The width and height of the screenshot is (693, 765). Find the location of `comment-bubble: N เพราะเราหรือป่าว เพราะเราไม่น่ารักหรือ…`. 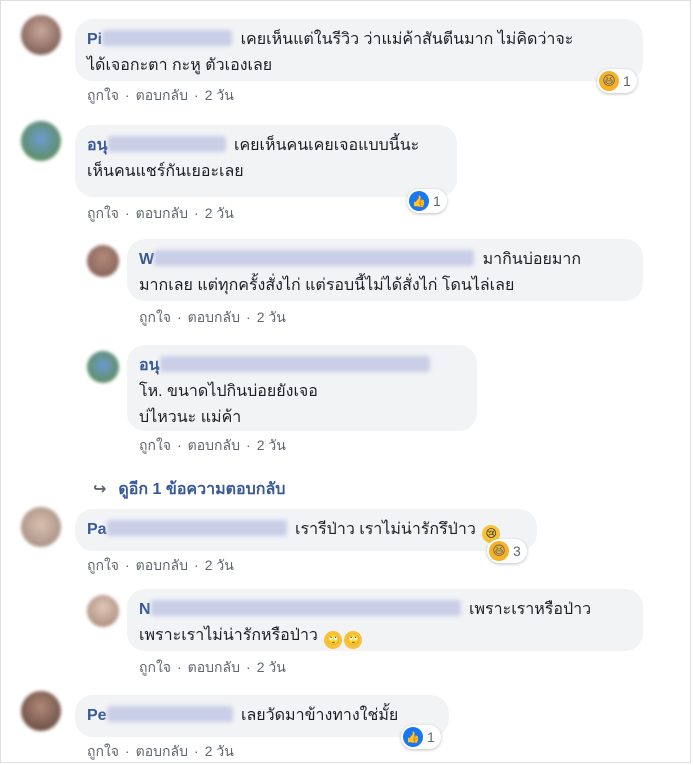

comment-bubble: N เพราะเราหรือป่าว เพราะเราไม่น่ารักหรือ… is located at coordinates (385, 620).